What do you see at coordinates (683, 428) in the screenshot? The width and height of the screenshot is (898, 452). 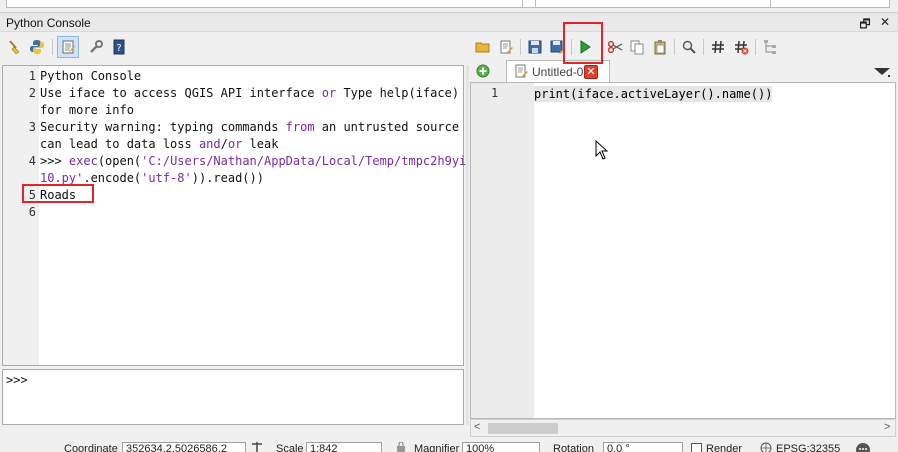 I see `editor-horizontal-scrollbar: < >` at bounding box center [683, 428].